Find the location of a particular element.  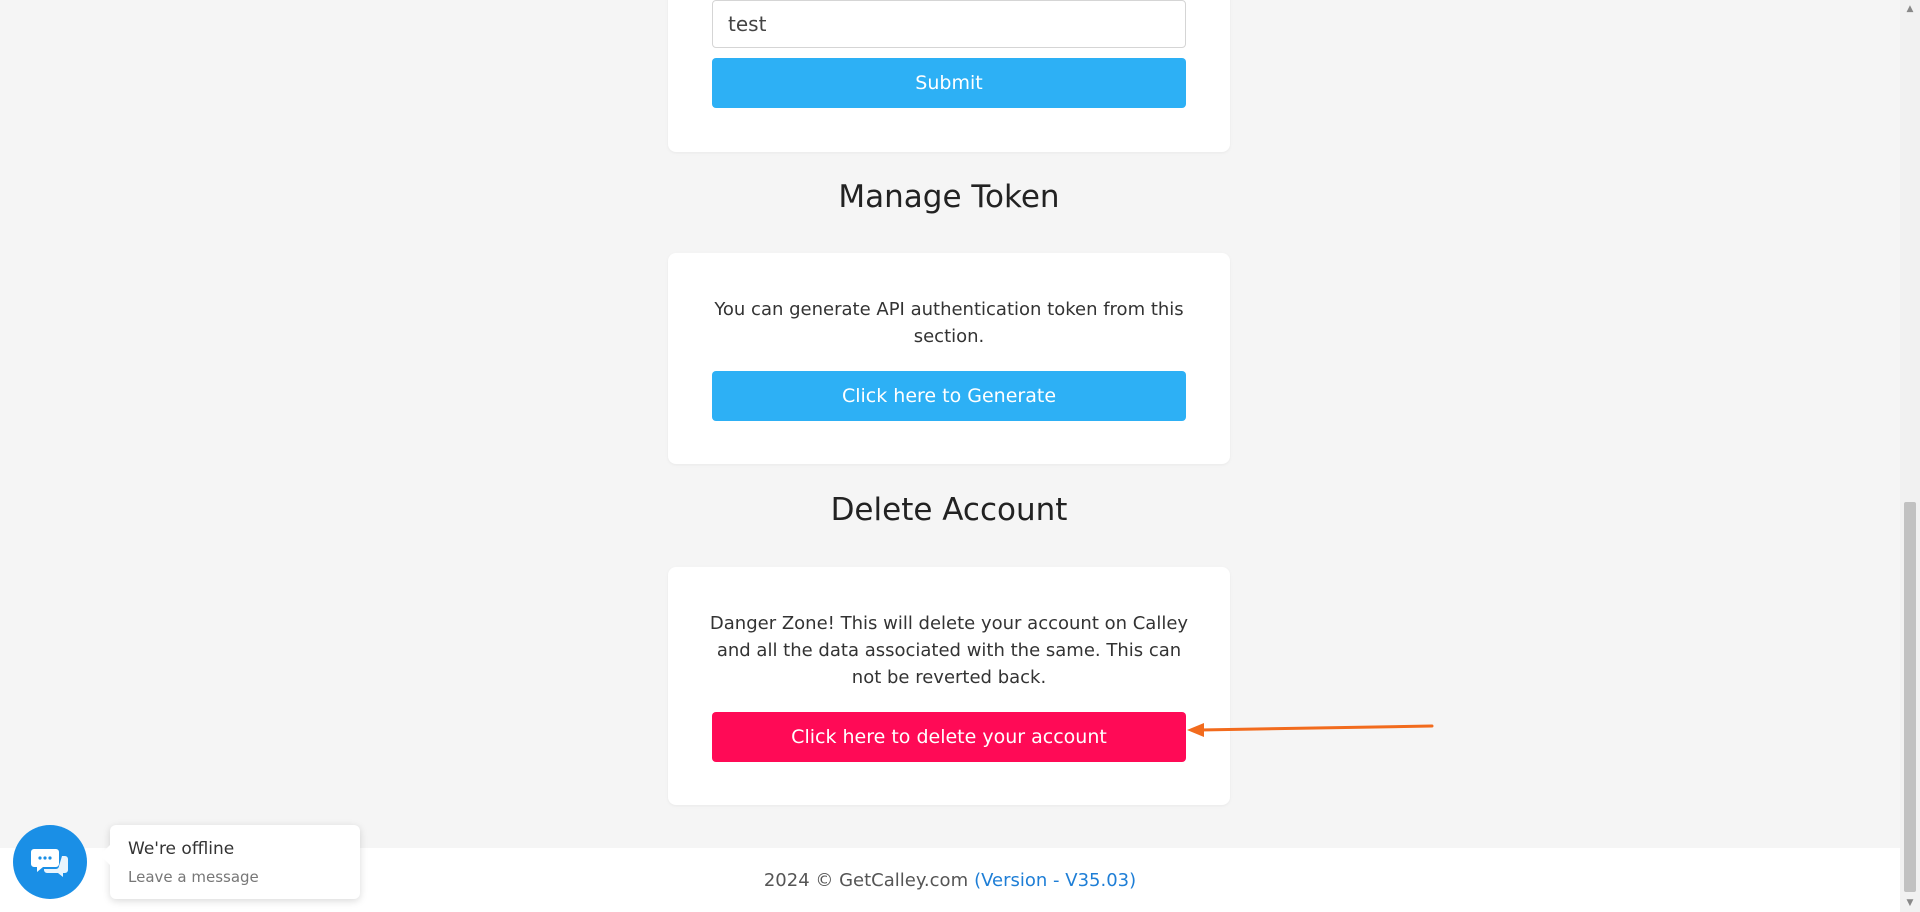

chat-leave-message: Leave a message is located at coordinates (193, 877).